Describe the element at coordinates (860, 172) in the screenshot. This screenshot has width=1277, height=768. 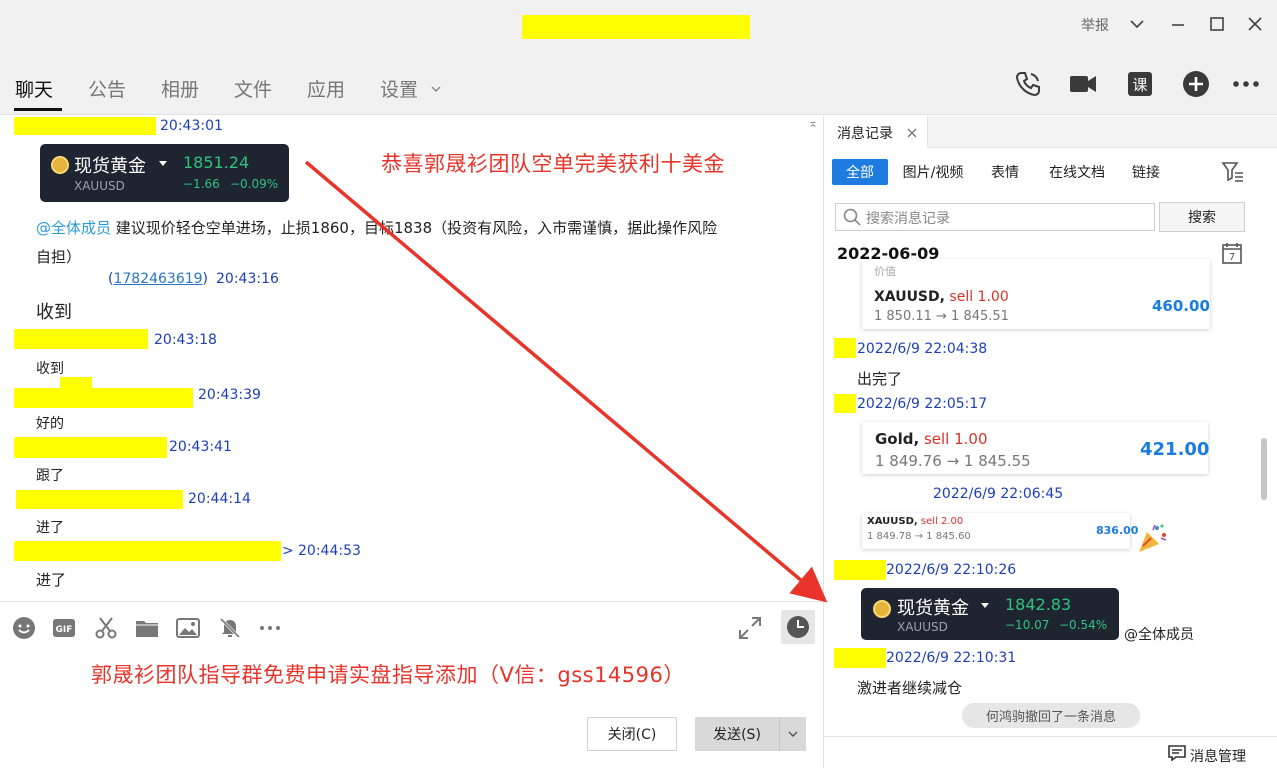
I see `filter-all: 全部` at that location.